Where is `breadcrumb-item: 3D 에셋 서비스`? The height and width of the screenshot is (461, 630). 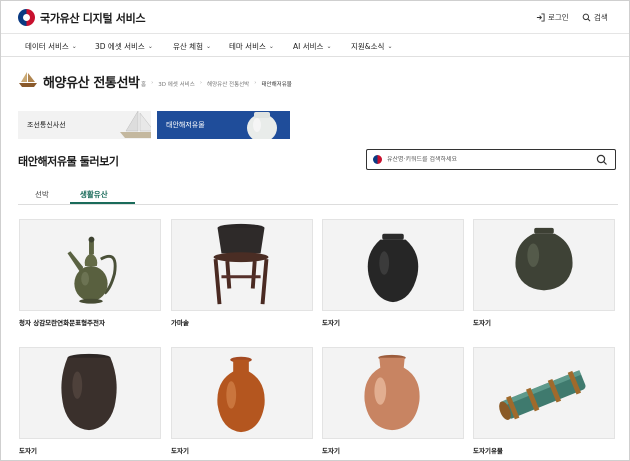
breadcrumb-item: 3D 에셋 서비스 is located at coordinates (176, 84).